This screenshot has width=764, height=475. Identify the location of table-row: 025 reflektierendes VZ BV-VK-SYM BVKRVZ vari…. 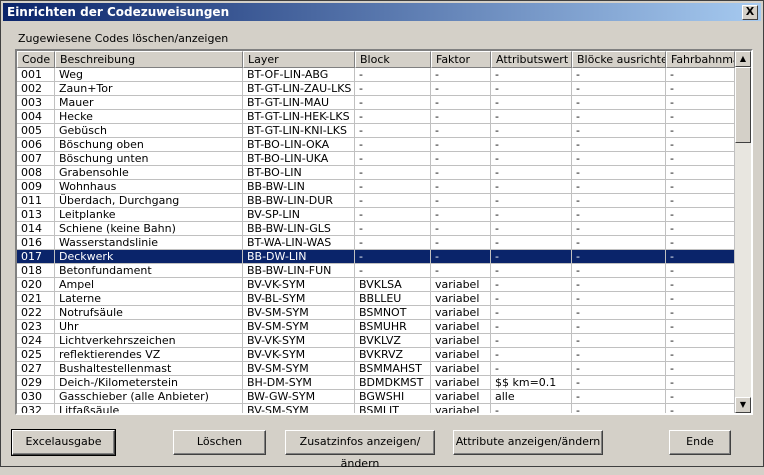
(376, 355).